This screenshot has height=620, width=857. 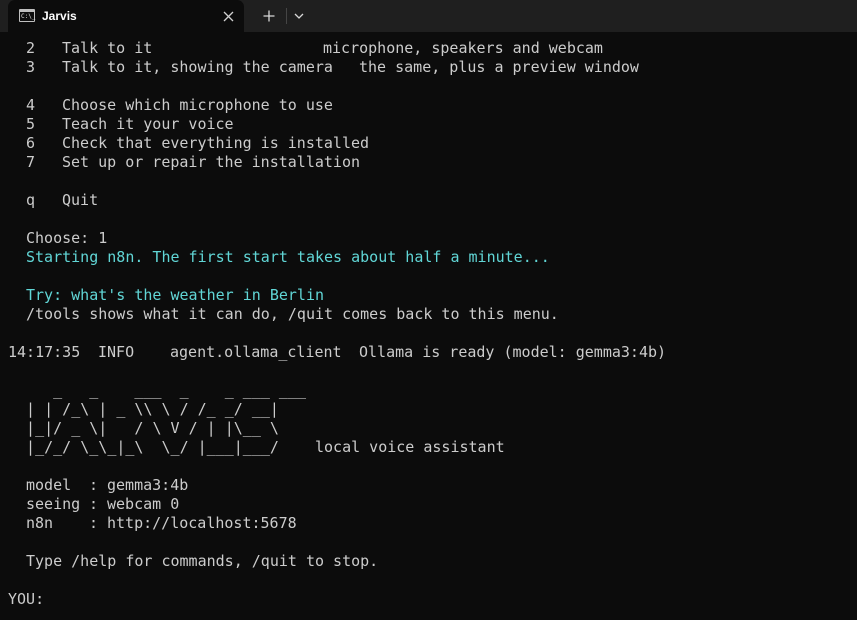 I want to click on tab-bar: C:\_ Jarvis, so click(x=428, y=16).